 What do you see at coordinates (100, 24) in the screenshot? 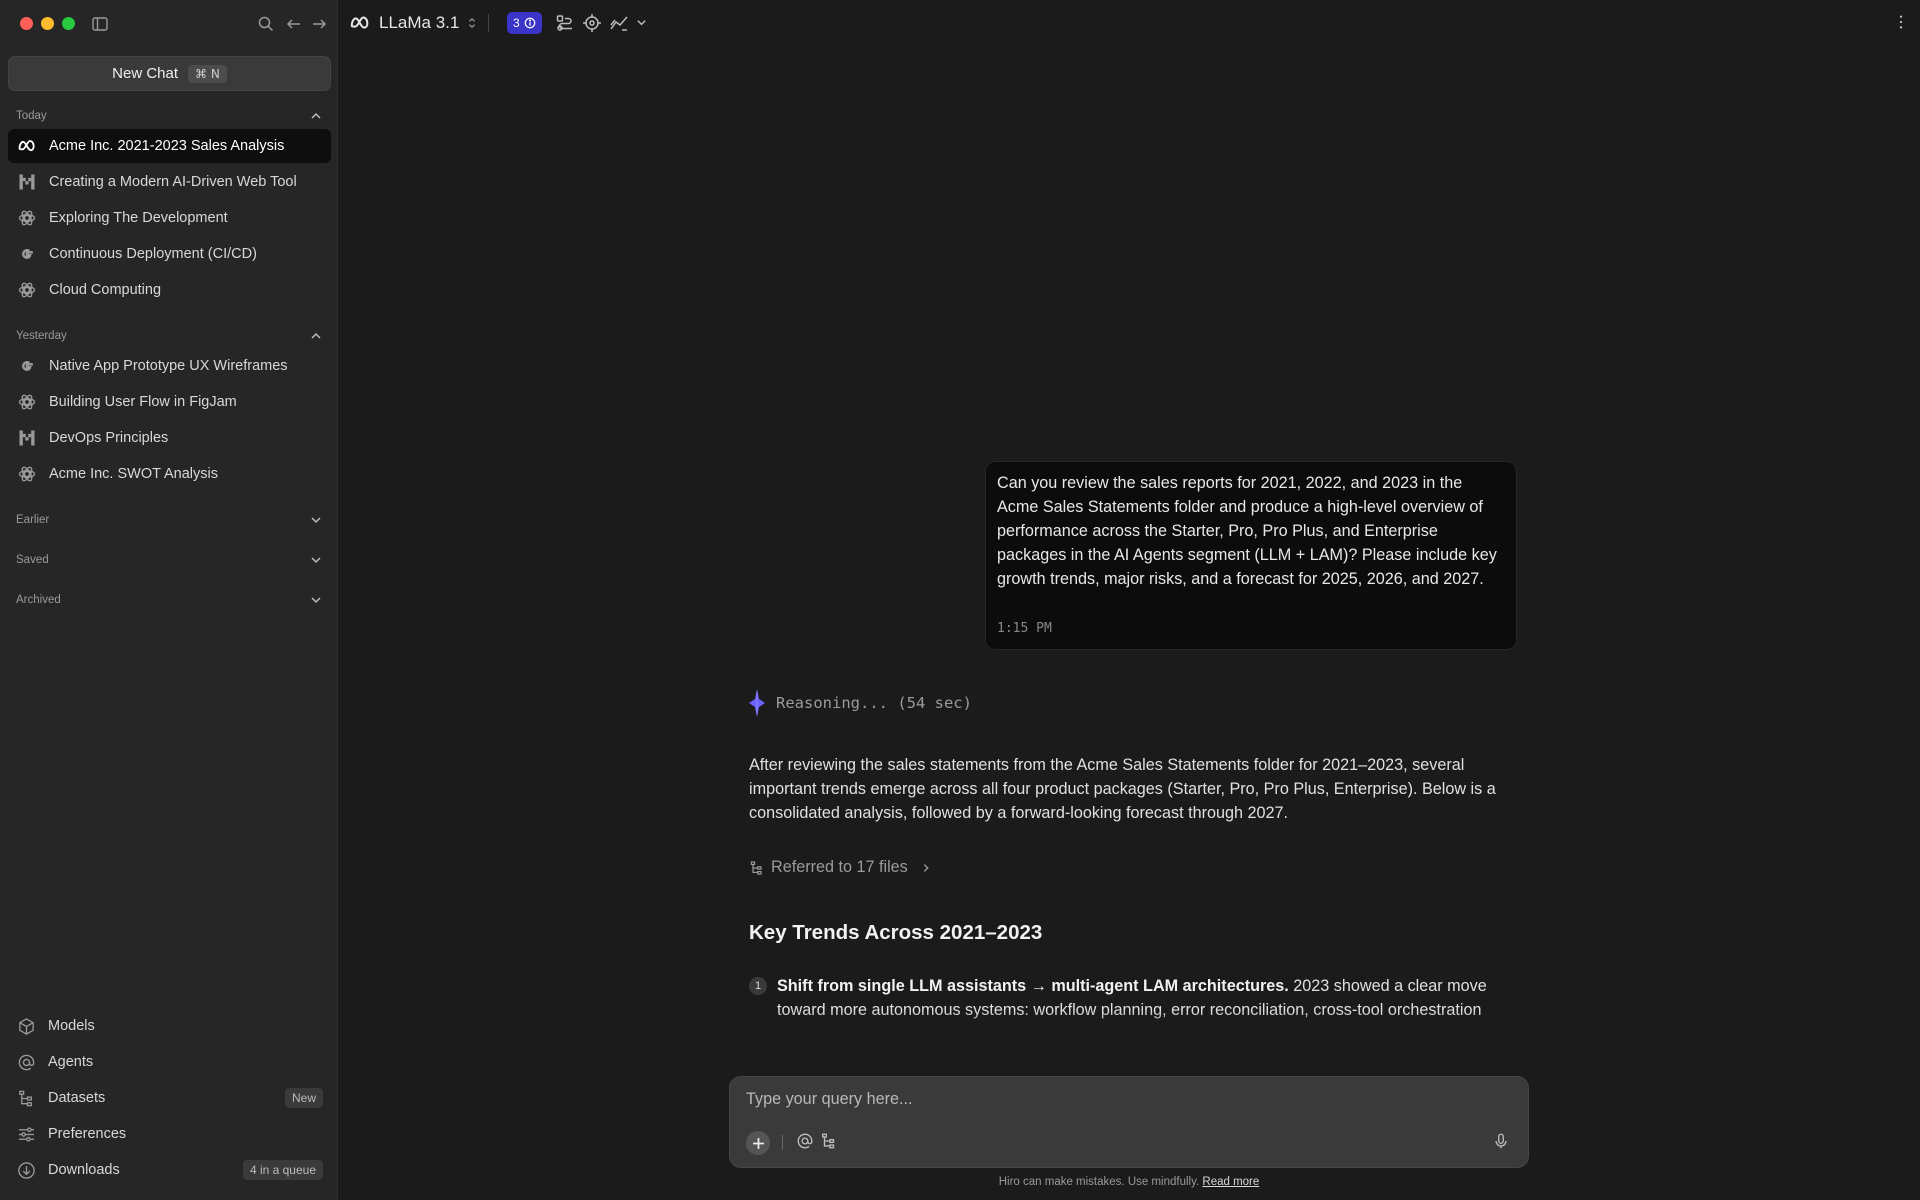
I see `sidebar-toggle-icon` at bounding box center [100, 24].